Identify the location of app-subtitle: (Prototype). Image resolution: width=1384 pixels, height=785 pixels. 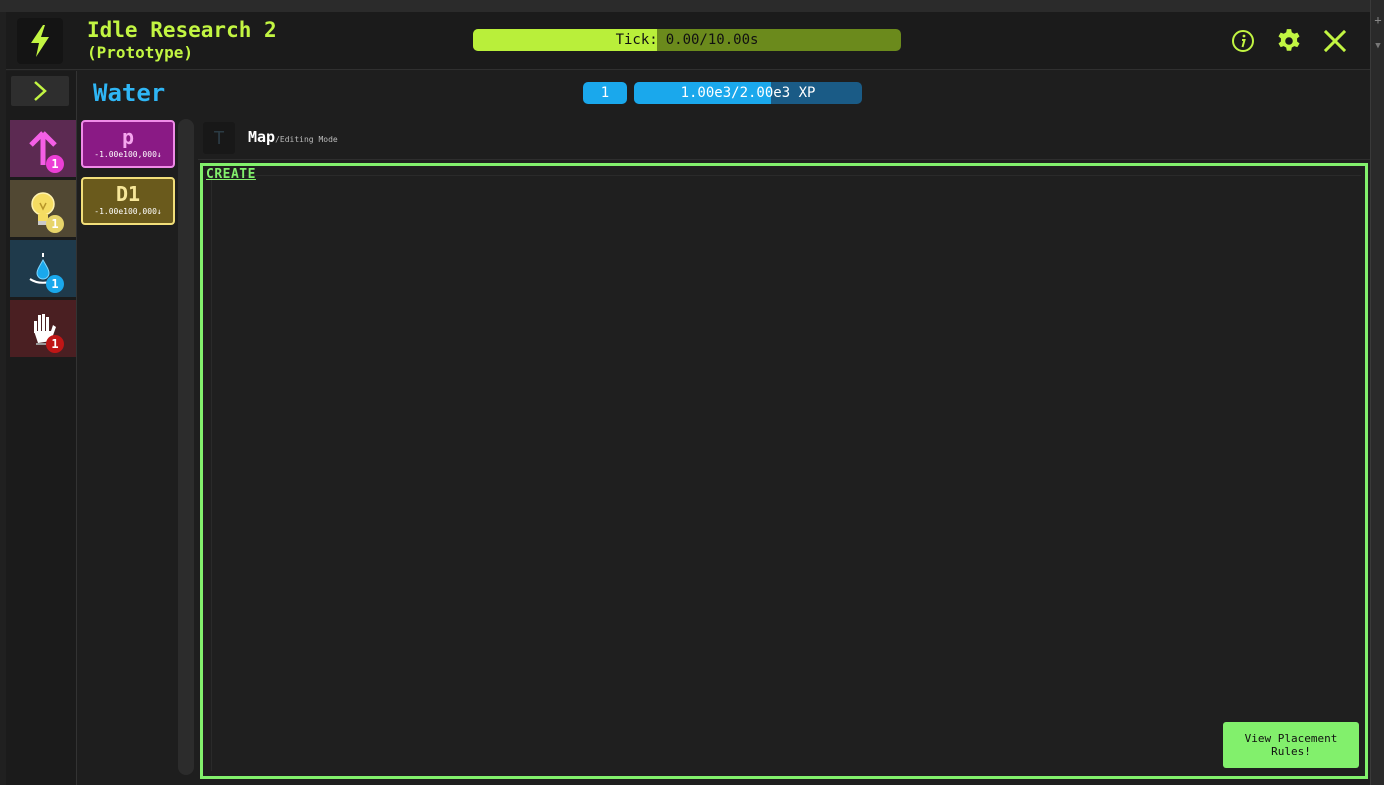
(140, 52).